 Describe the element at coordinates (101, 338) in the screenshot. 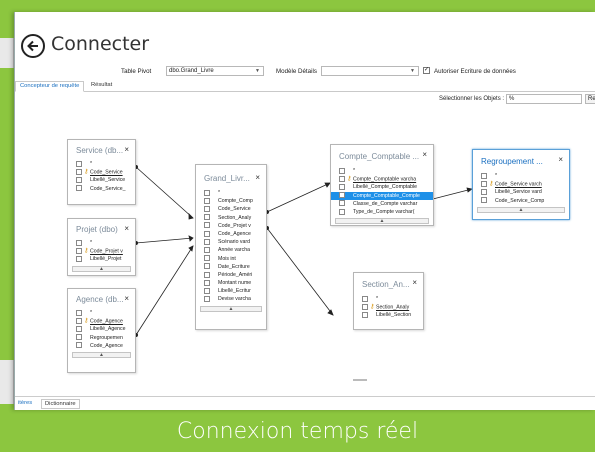

I see `column-row: Regroupemen` at that location.